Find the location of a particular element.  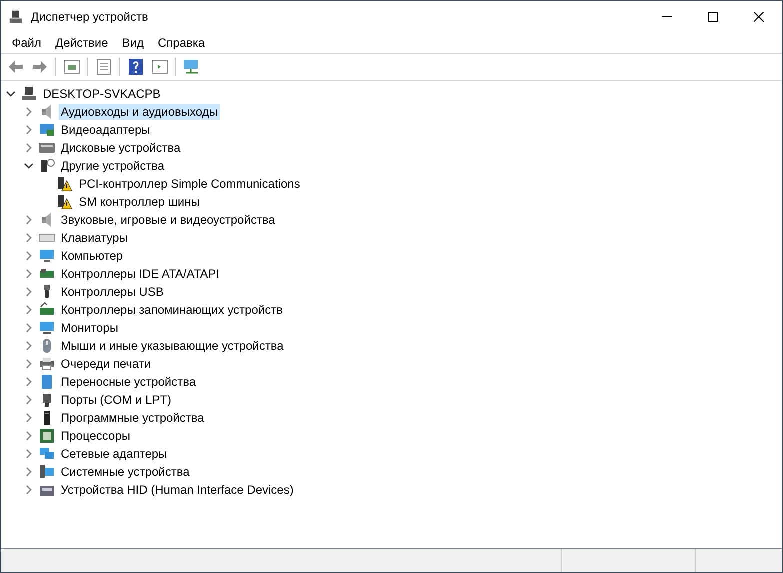

tree-item: Процессоры is located at coordinates (95, 436).